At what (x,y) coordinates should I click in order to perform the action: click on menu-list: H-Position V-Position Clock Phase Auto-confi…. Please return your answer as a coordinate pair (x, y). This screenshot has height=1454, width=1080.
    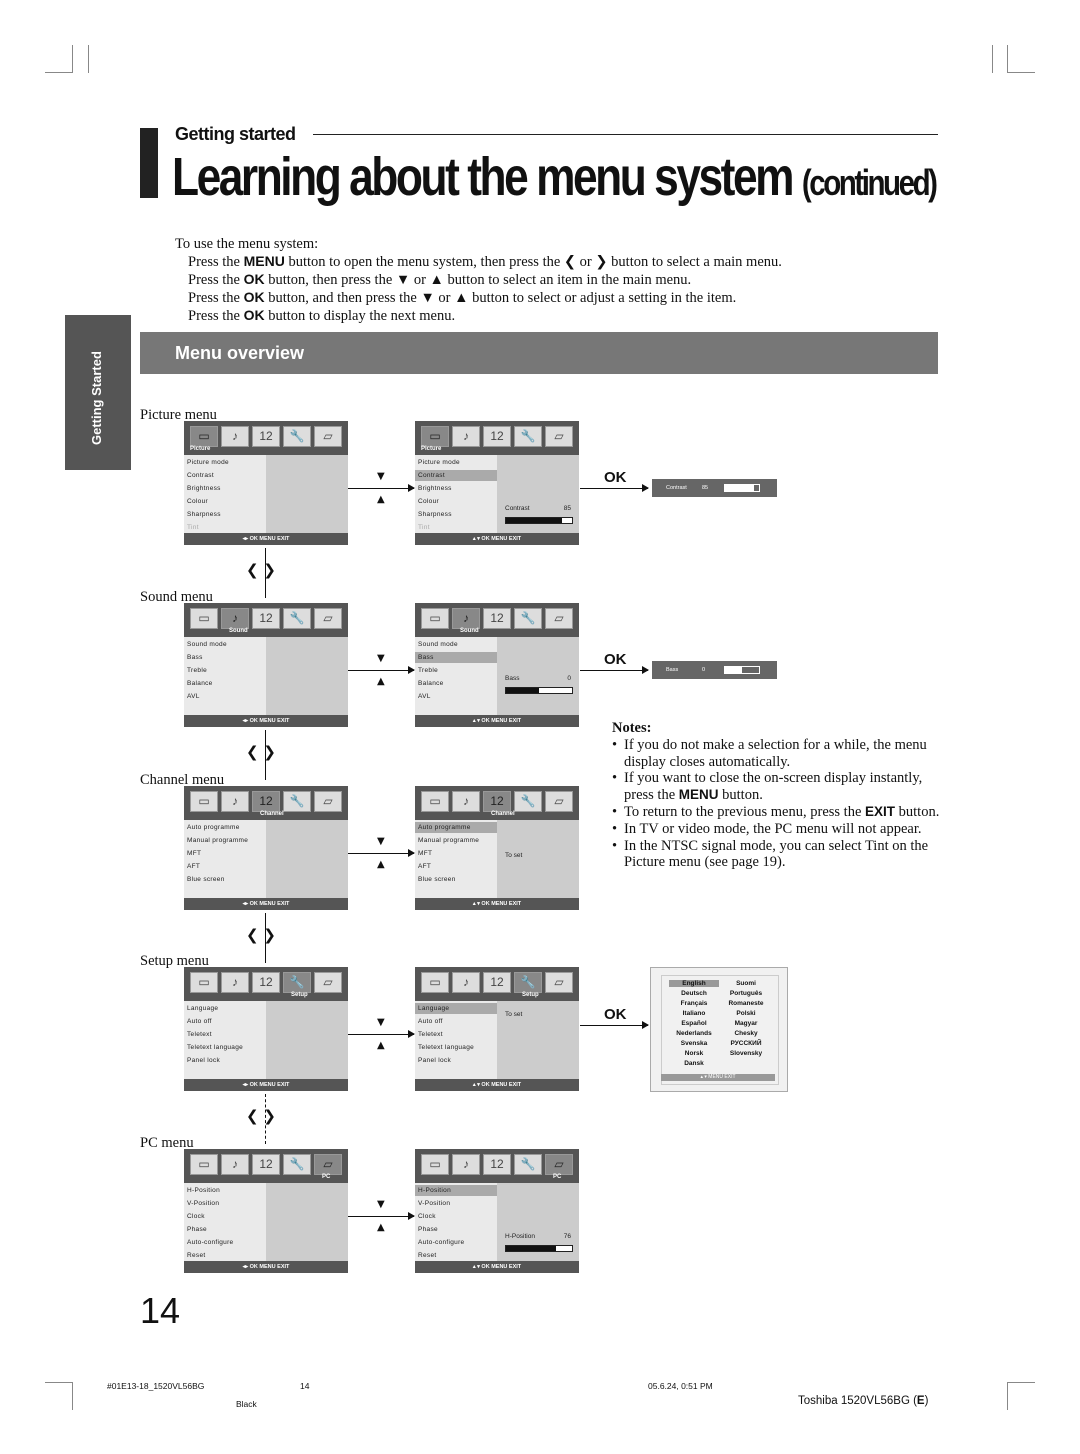
    Looking at the image, I should click on (225, 1222).